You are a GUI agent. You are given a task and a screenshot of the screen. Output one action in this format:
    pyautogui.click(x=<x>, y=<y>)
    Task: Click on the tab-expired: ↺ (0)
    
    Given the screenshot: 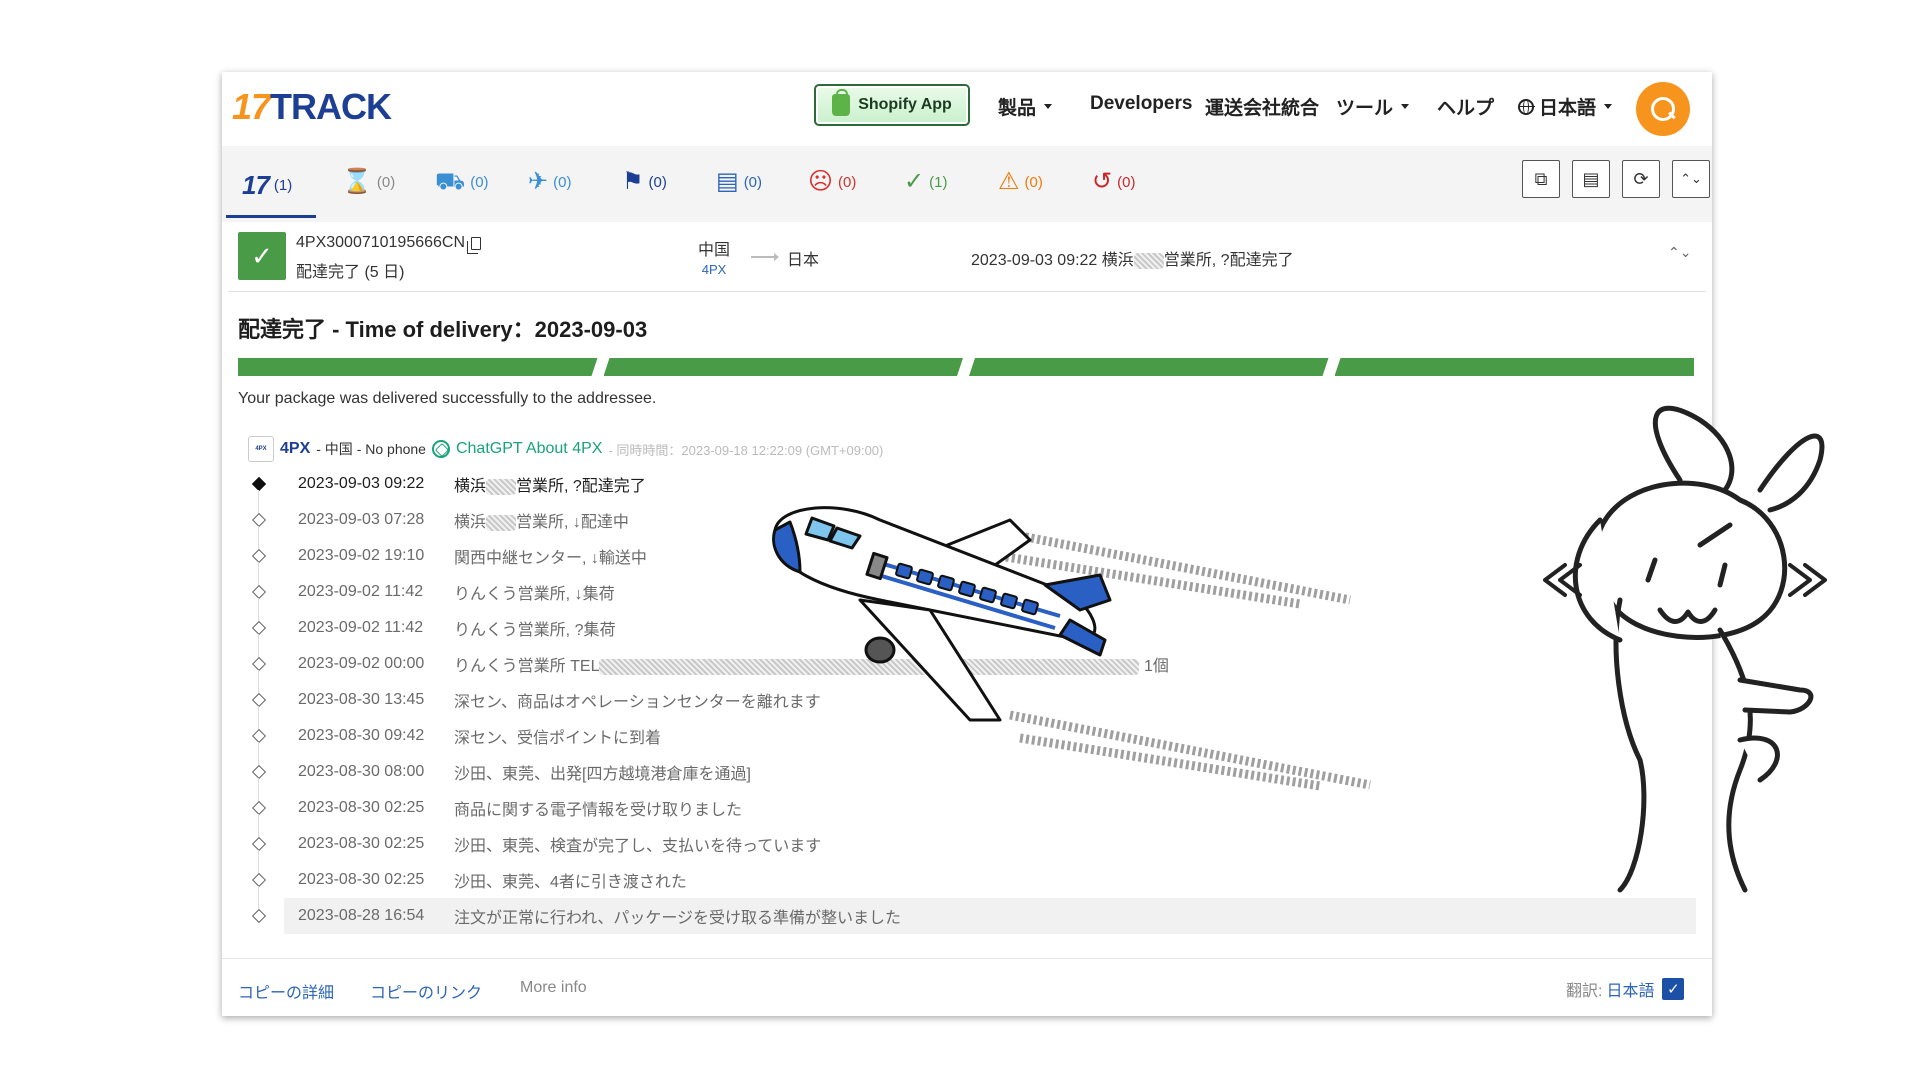 What is the action you would take?
    pyautogui.click(x=1113, y=182)
    